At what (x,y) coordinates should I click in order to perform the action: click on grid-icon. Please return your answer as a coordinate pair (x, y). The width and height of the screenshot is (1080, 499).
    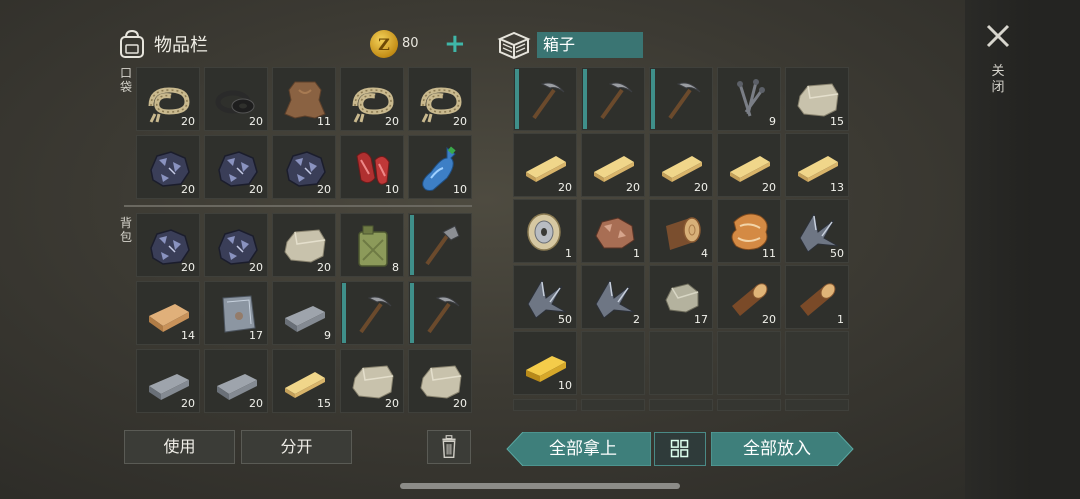
    Looking at the image, I should click on (679, 448).